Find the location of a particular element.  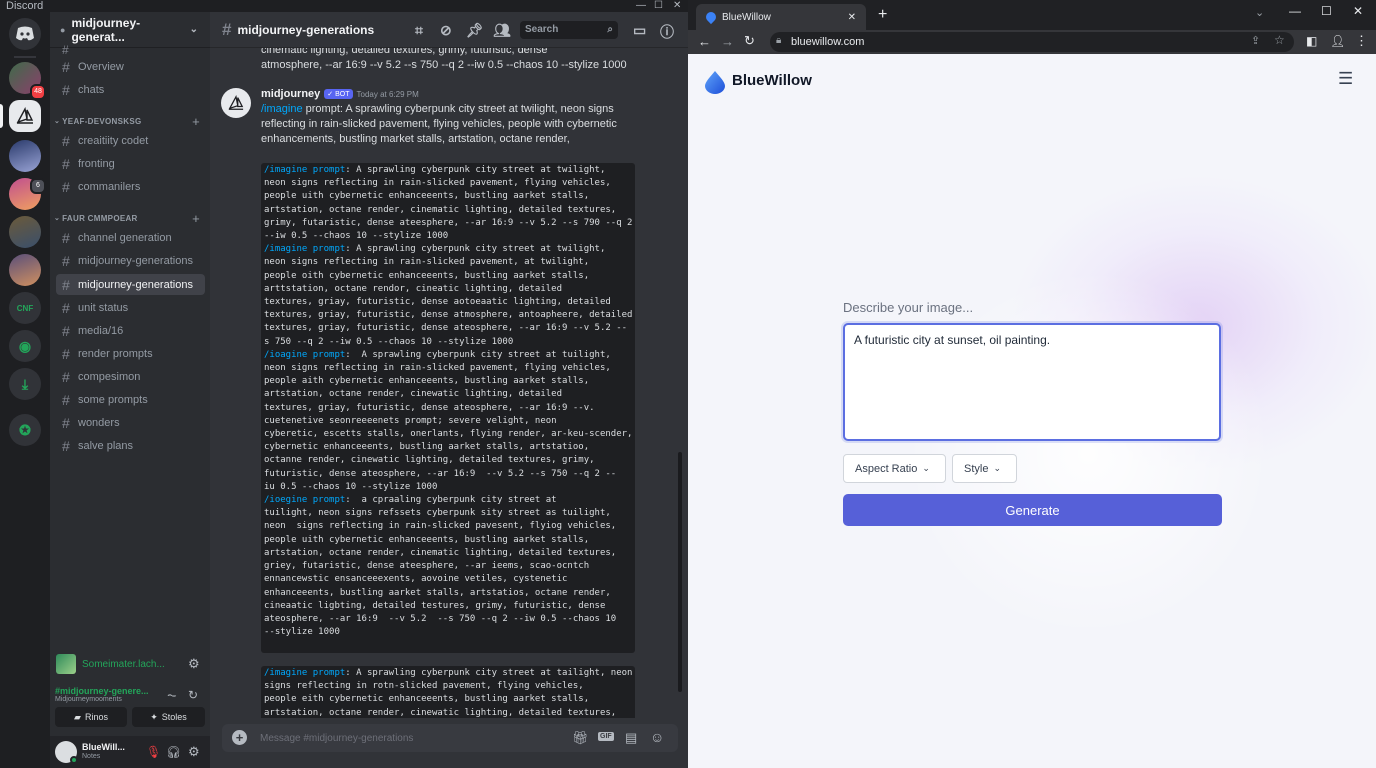

inbox-icon: ▭ is located at coordinates (639, 30).